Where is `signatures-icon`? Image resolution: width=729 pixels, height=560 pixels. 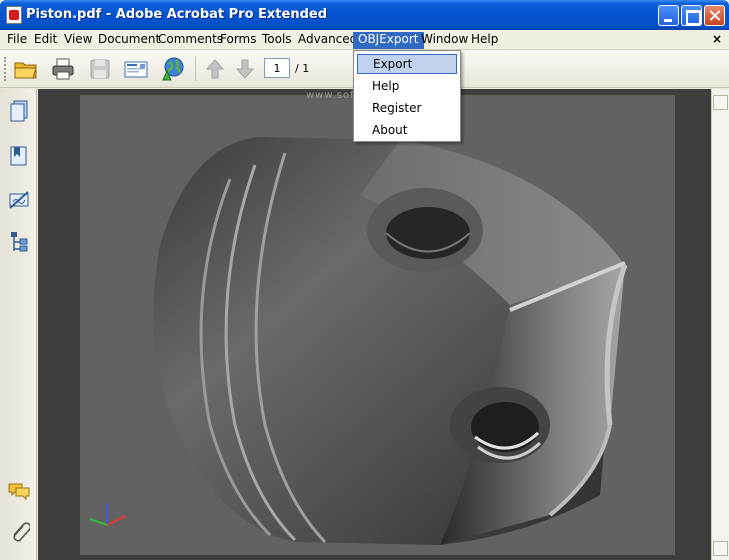
signatures-icon is located at coordinates (19, 200).